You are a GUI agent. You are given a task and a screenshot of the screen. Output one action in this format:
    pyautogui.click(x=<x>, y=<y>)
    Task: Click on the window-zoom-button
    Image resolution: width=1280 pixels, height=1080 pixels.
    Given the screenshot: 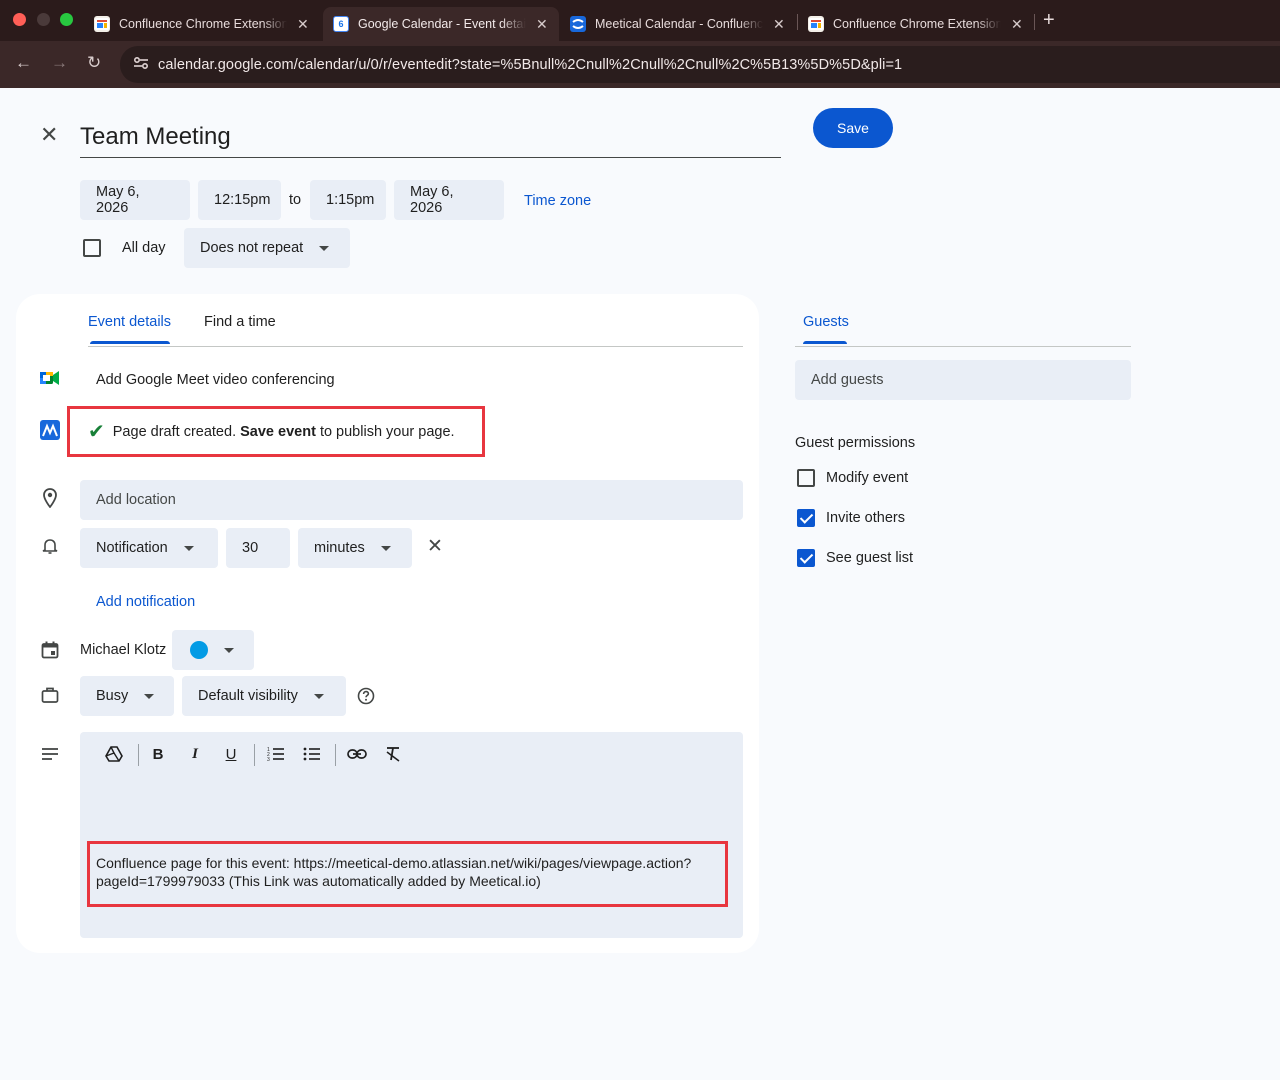 What is the action you would take?
    pyautogui.click(x=66, y=19)
    